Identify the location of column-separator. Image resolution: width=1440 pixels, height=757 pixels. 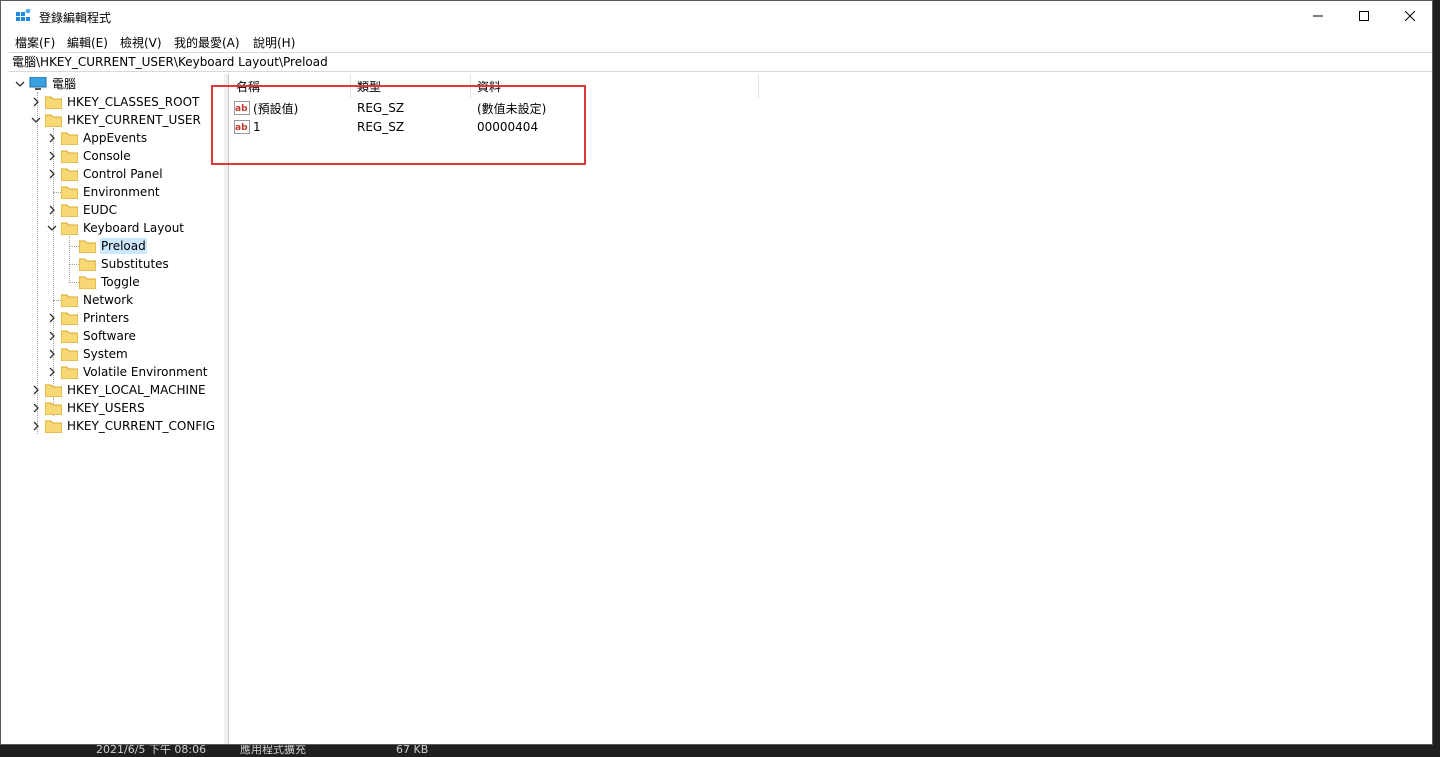
(758, 86).